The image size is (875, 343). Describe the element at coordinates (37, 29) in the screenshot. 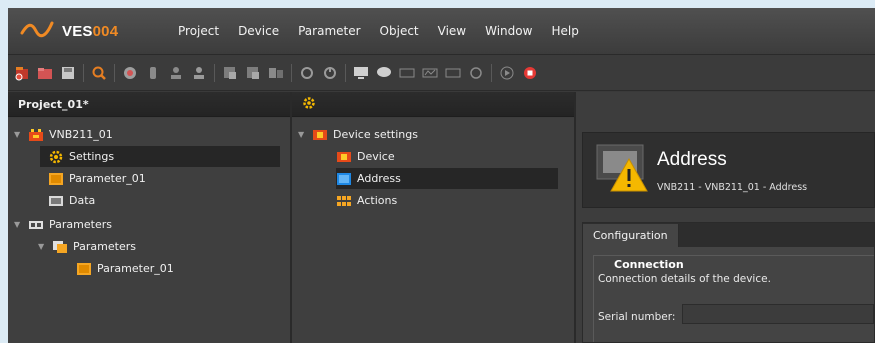

I see `logo-wave-icon` at that location.